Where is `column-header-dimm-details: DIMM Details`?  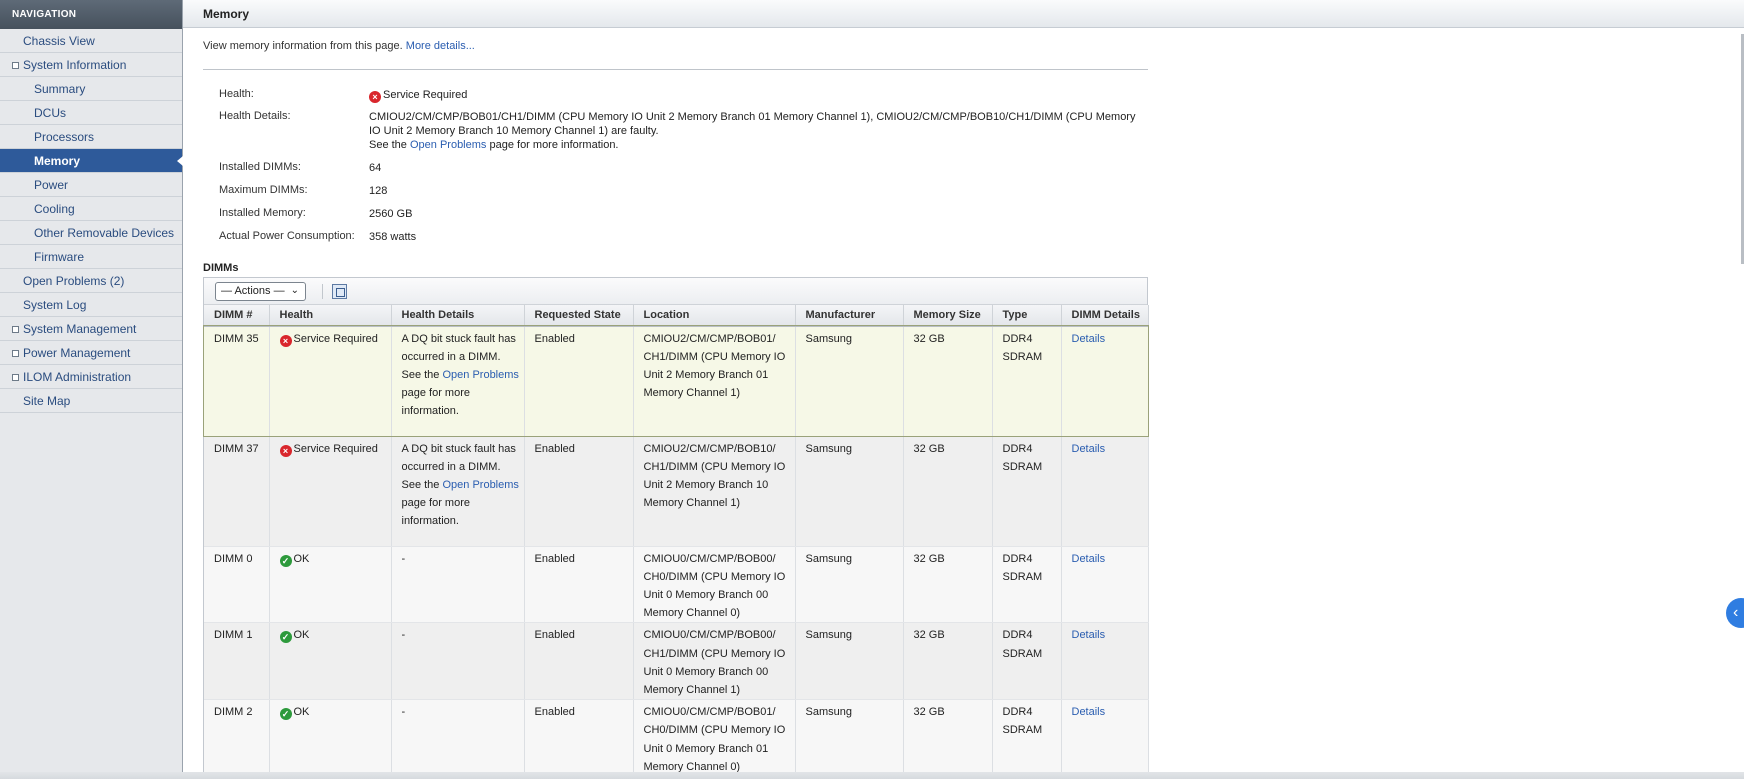 column-header-dimm-details: DIMM Details is located at coordinates (1105, 316).